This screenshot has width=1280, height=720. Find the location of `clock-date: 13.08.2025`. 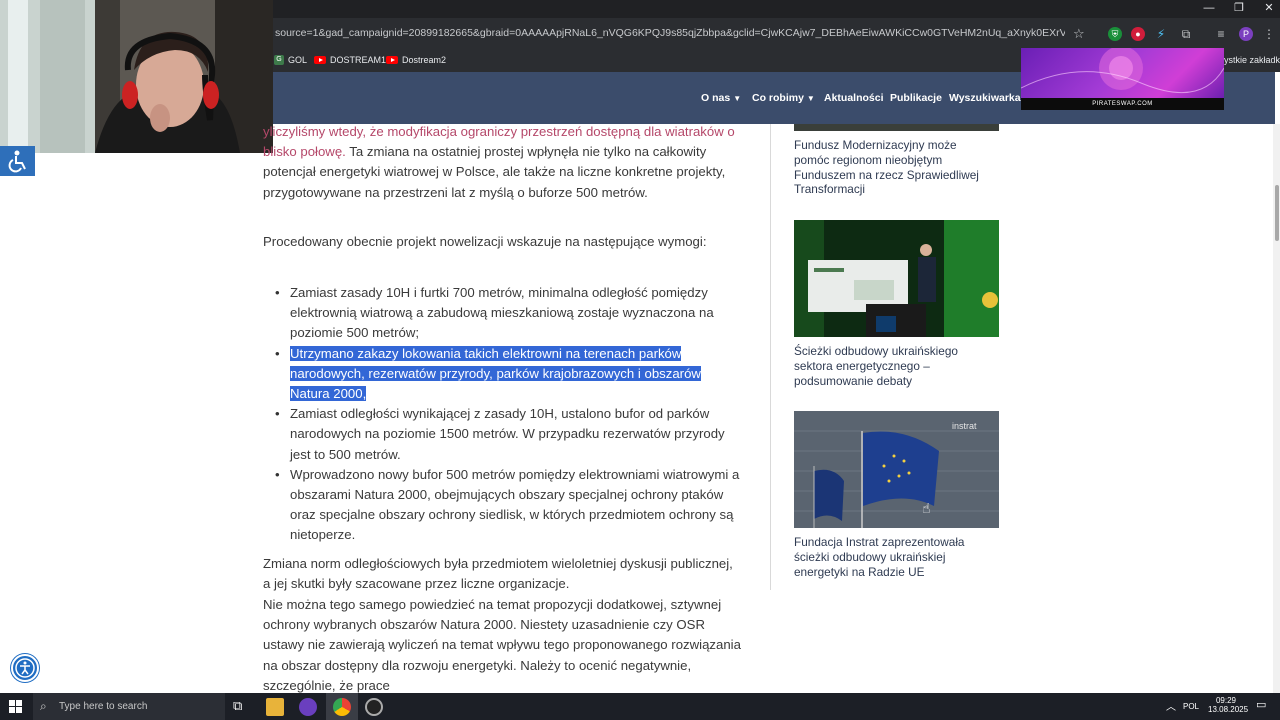

clock-date: 13.08.2025 is located at coordinates (1228, 709).